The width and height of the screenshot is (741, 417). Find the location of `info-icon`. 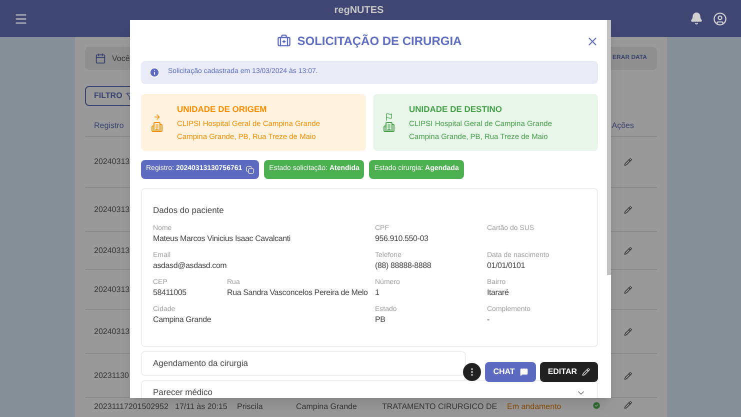

info-icon is located at coordinates (154, 72).